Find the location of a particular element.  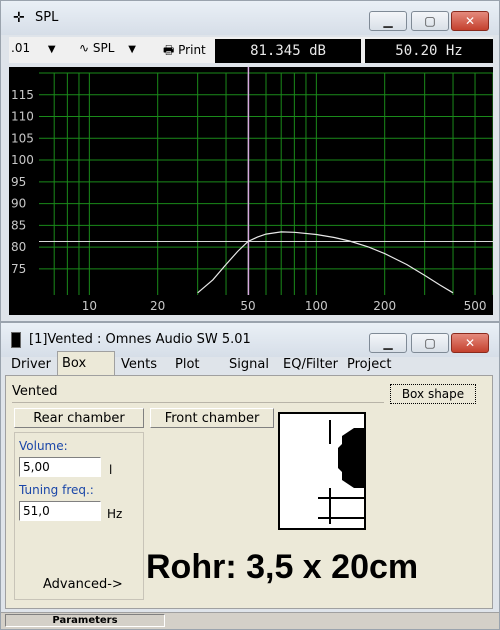

spl-toolbar: .01 ▼ ∿ SPL ▼ 🖶 Print 81.345 dB 50.20 Hz is located at coordinates (251, 50).